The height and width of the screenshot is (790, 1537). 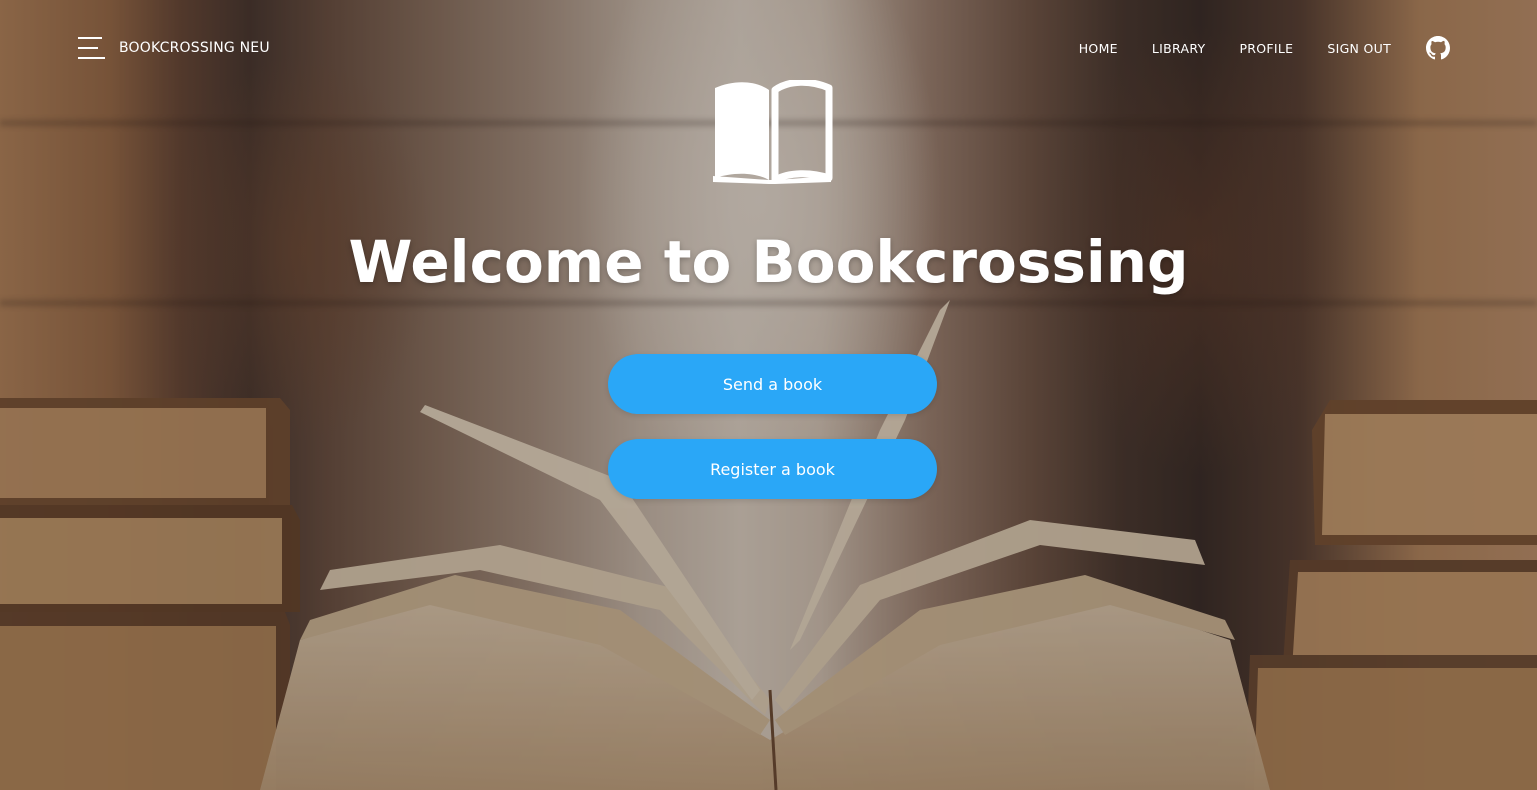 I want to click on nav-link-library: LIBRARY, so click(x=1179, y=48).